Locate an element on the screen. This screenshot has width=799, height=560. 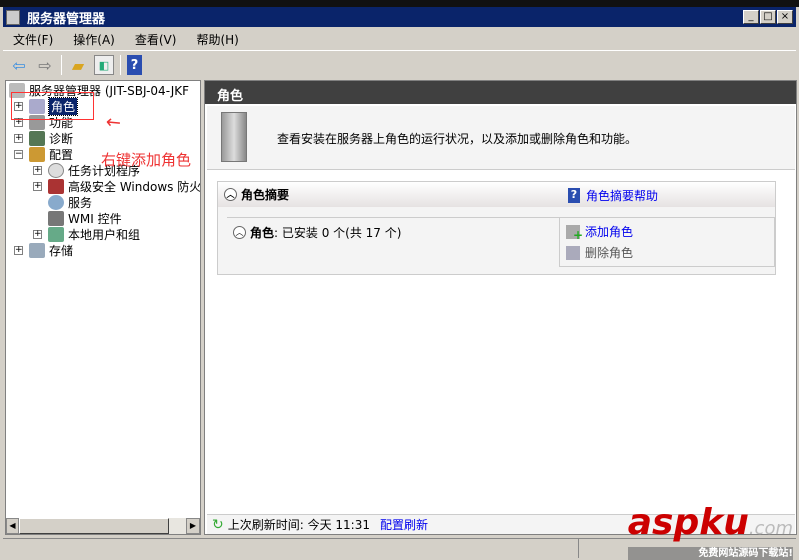
refresh-icon: ↻ is located at coordinates (218, 524).